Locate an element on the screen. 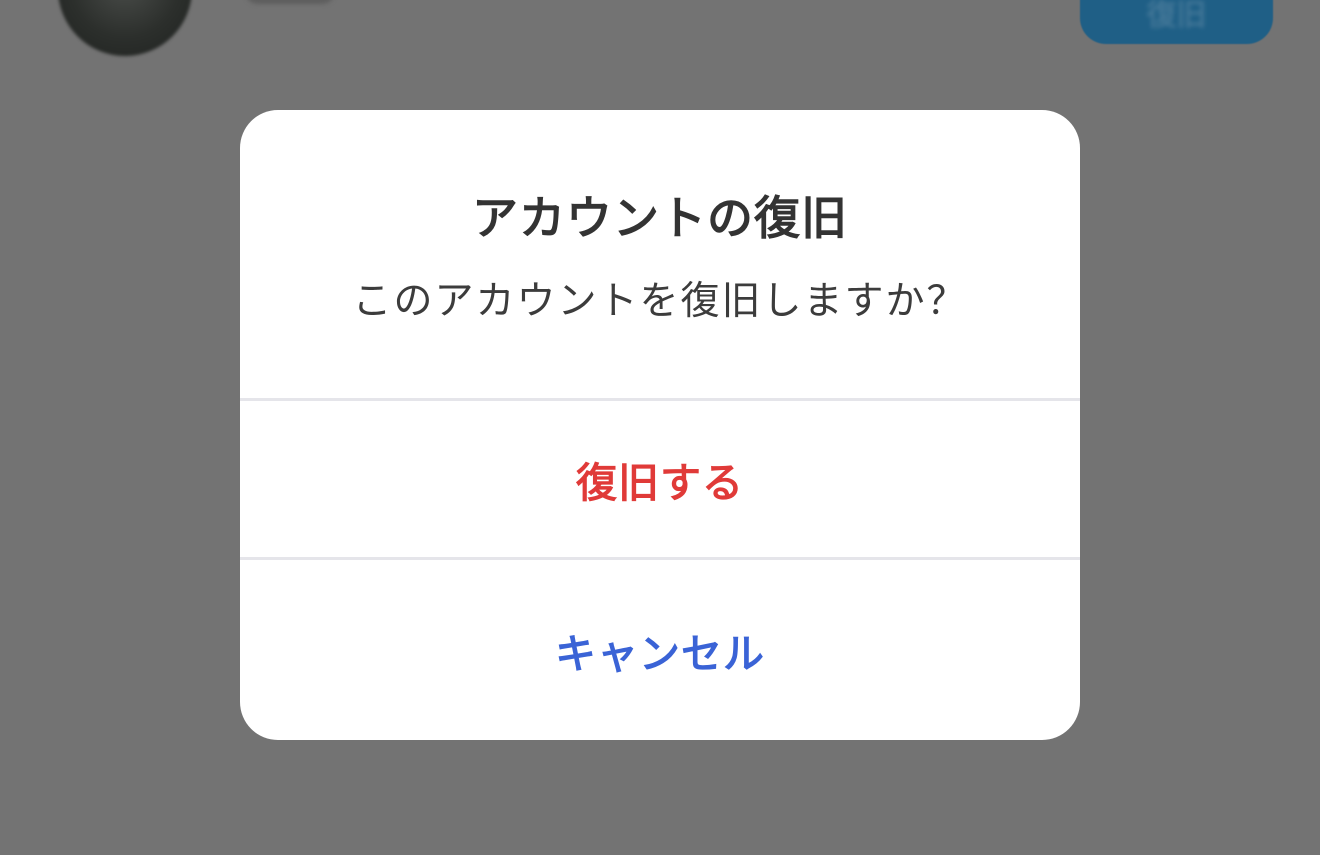 The width and height of the screenshot is (1320, 855). background-restore-button-label: 復旧 is located at coordinates (1176, 16).